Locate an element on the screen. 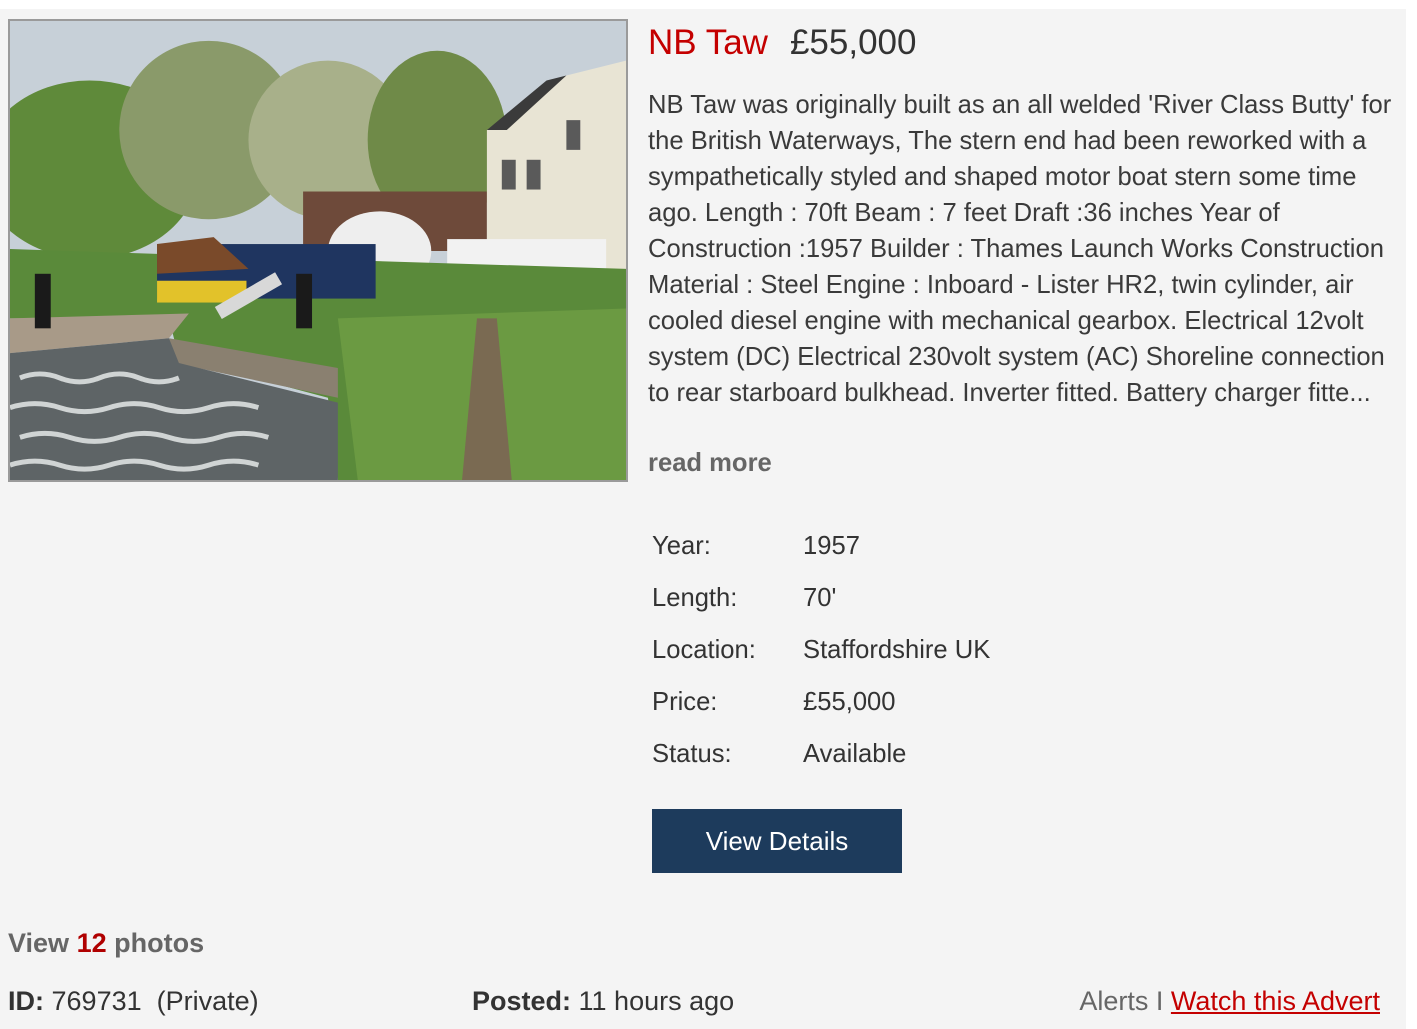 The image size is (1417, 1029). spec-label: Length: is located at coordinates (695, 597).